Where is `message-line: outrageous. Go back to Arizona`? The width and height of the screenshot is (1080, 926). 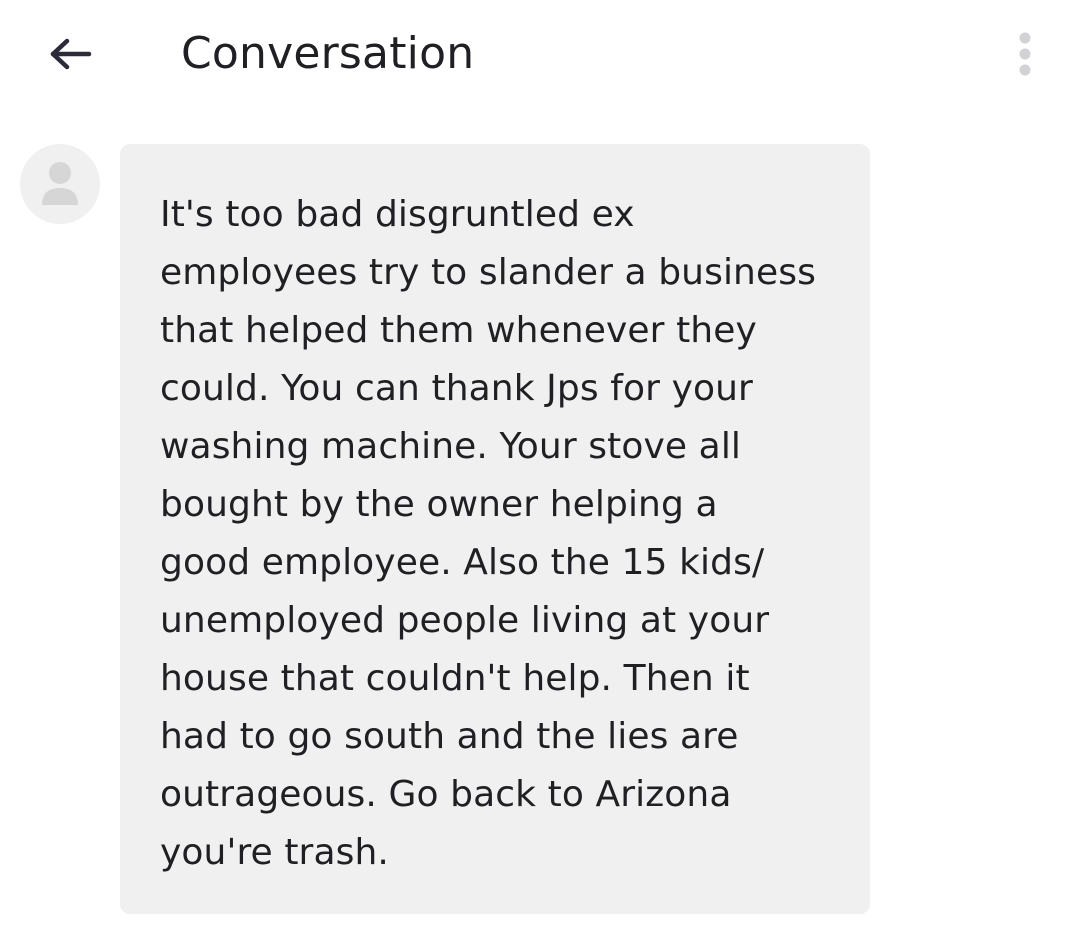 message-line: outrageous. Go back to Arizona is located at coordinates (446, 794).